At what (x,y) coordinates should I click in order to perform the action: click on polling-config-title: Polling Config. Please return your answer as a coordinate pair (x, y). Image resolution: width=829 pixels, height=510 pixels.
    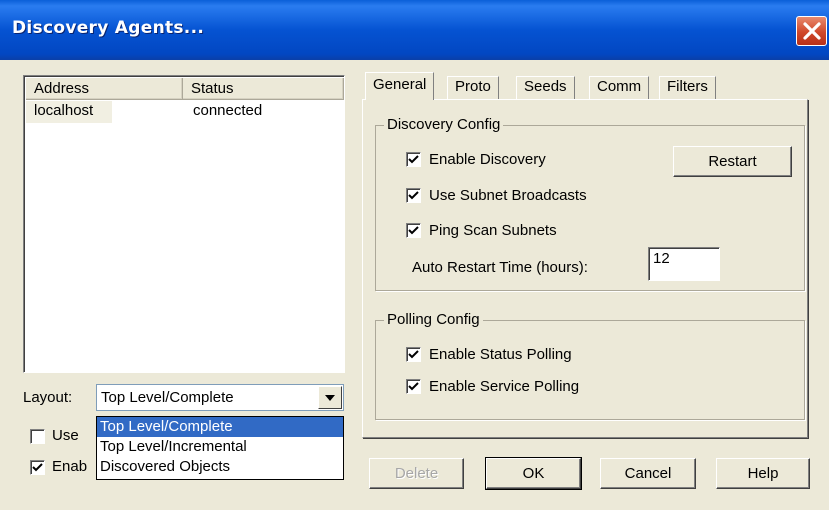
    Looking at the image, I should click on (433, 319).